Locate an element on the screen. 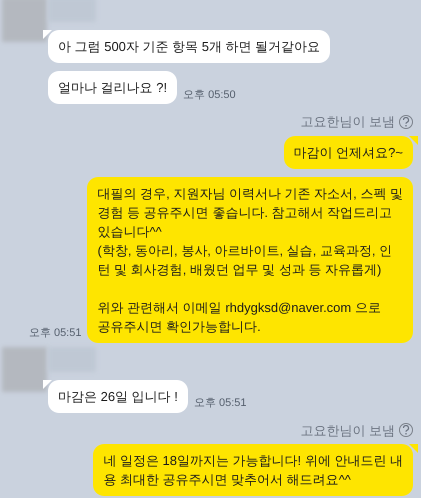 This screenshot has width=421, height=498. message-bubble: 얼마나 걸리나요 ?! is located at coordinates (113, 87).